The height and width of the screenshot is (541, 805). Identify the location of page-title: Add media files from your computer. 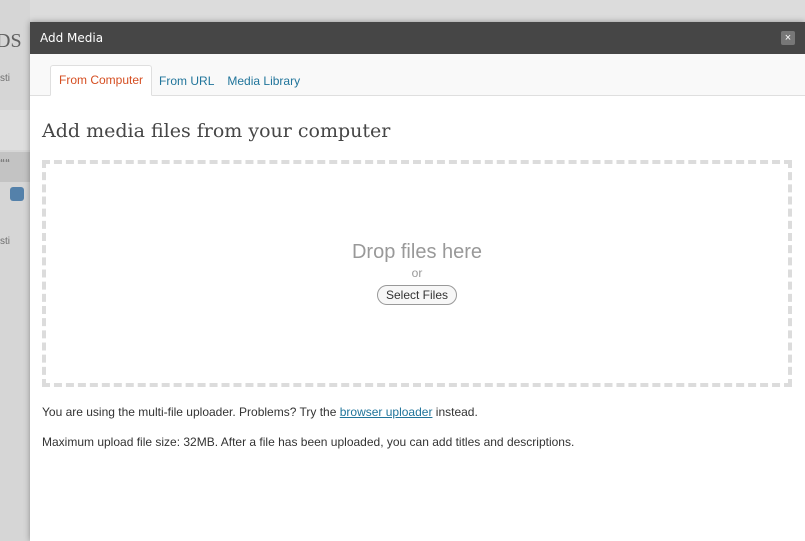
(216, 131).